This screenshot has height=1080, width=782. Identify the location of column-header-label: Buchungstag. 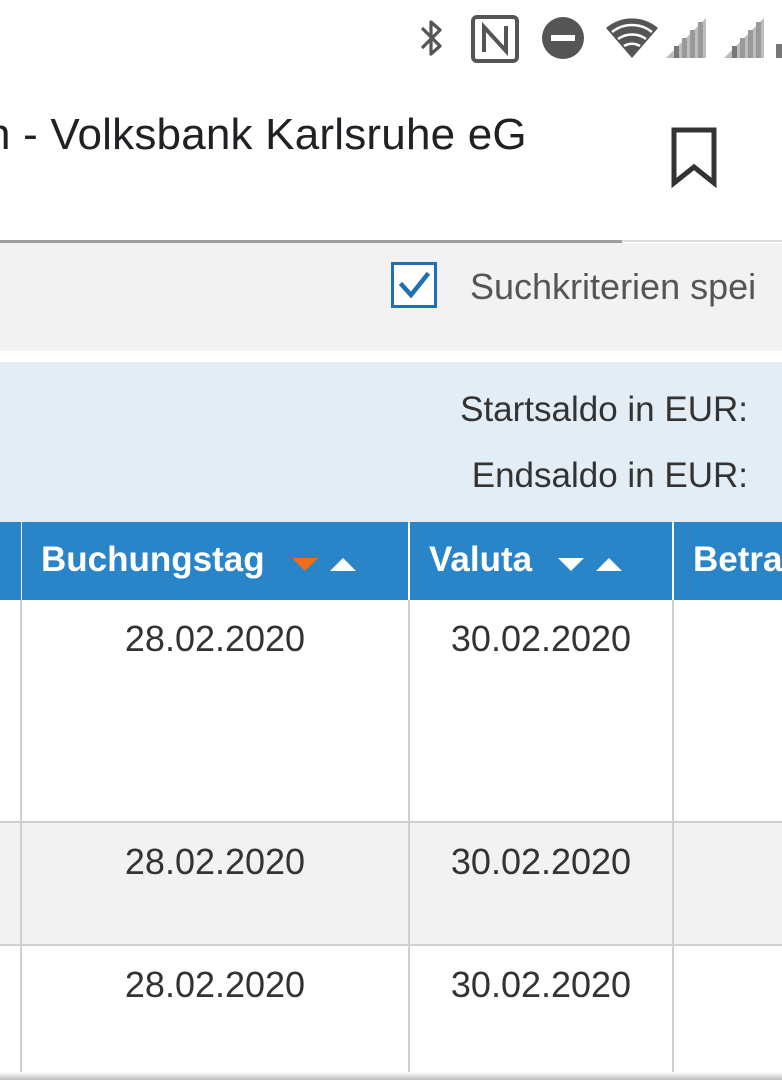
(153, 559).